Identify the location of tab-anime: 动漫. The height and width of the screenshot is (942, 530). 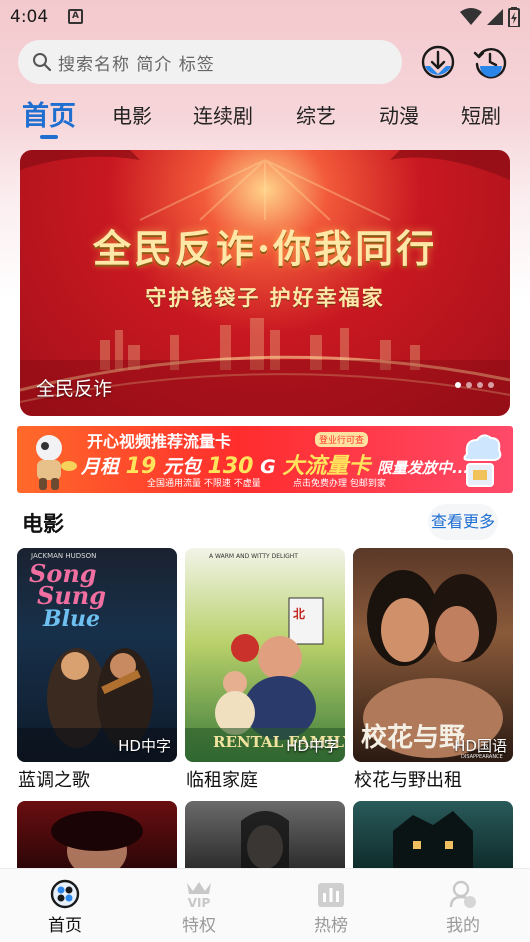
(399, 114).